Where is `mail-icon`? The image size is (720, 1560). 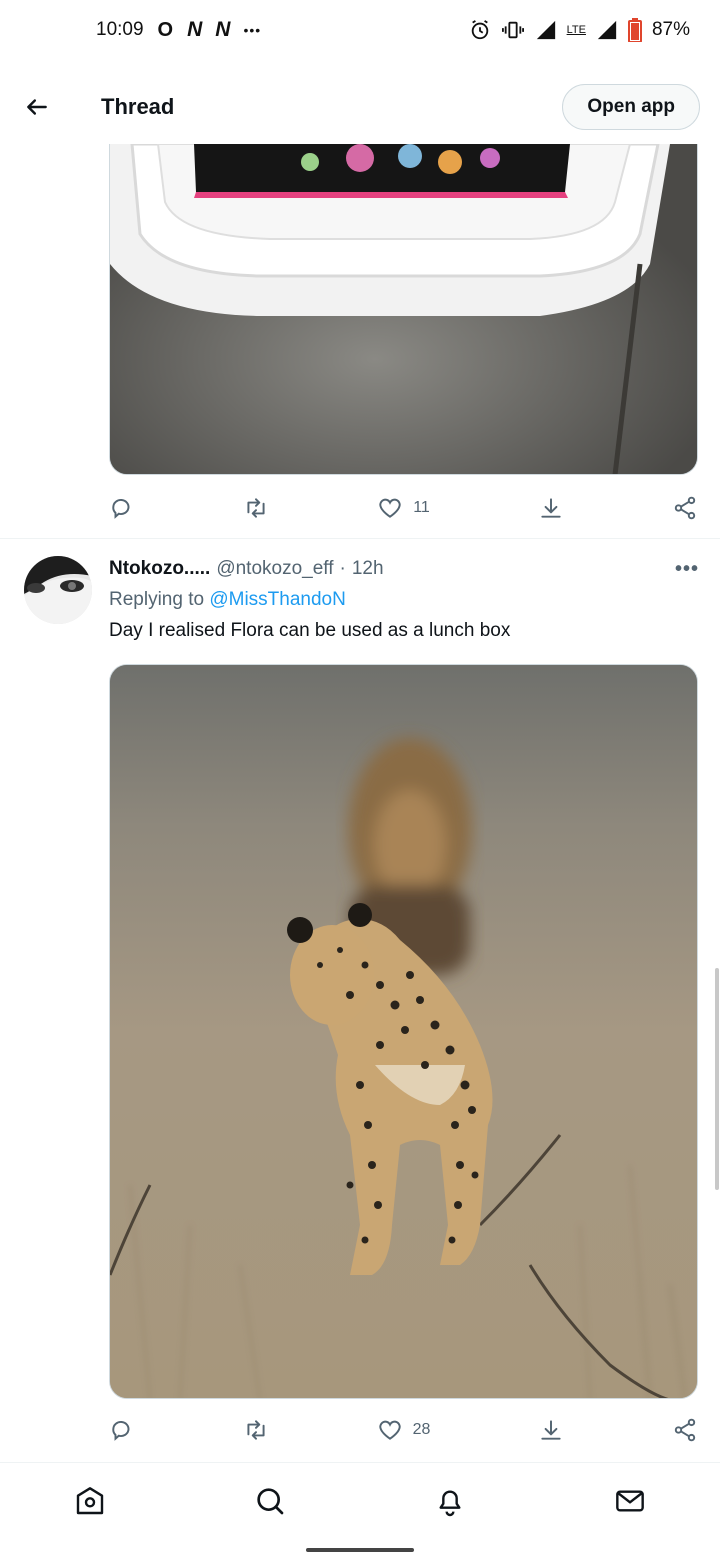
mail-icon is located at coordinates (630, 1500).